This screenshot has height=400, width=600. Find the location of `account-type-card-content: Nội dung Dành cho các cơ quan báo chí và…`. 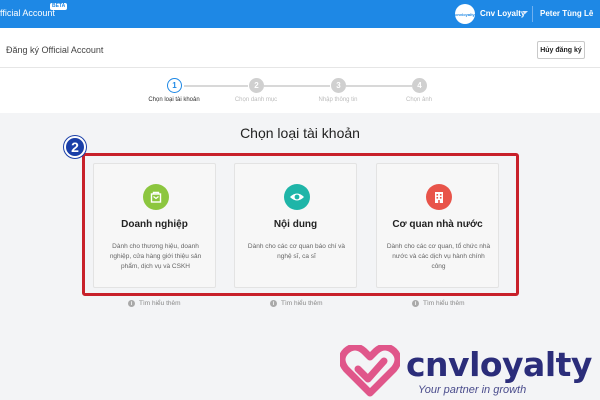

account-type-card-content: Nội dung Dành cho các cơ quan báo chí và… is located at coordinates (295, 225).